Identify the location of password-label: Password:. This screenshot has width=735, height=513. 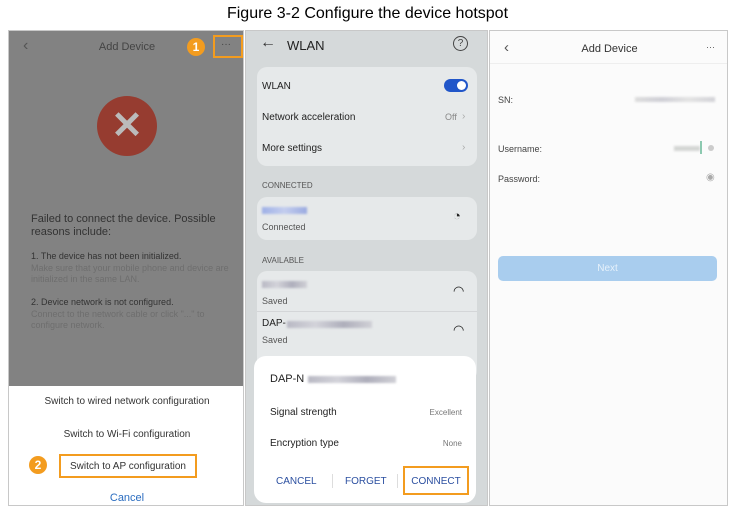
(519, 179).